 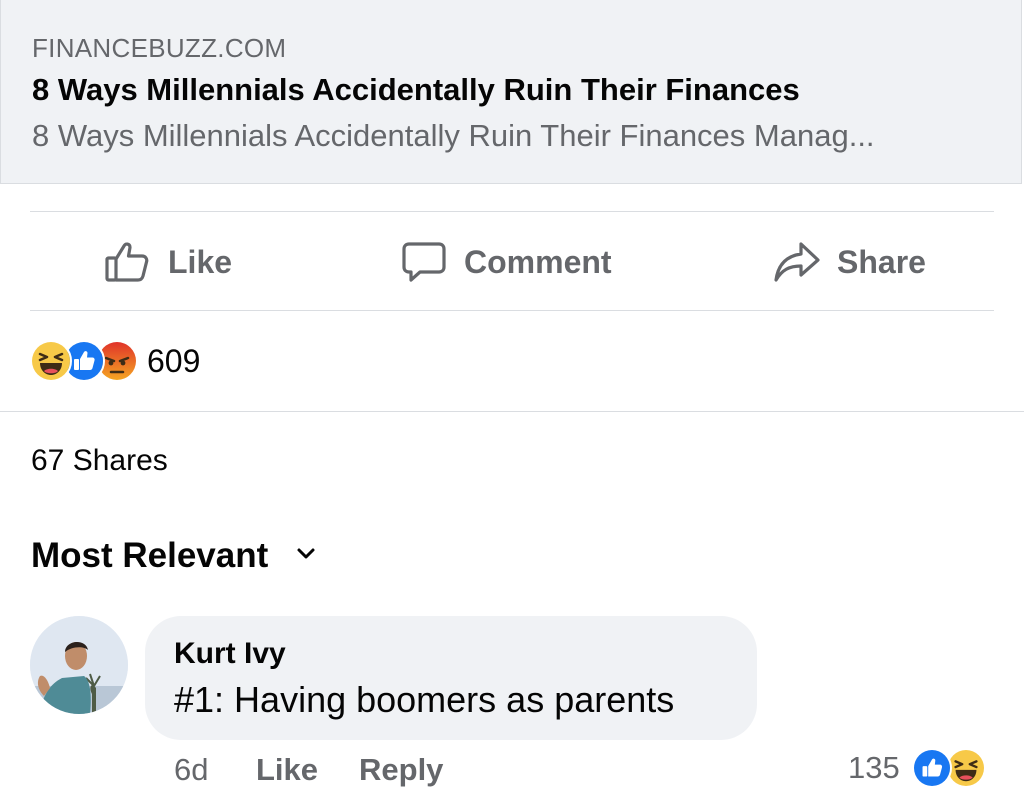 What do you see at coordinates (99, 461) in the screenshot?
I see `shares-count: 67 Shares` at bounding box center [99, 461].